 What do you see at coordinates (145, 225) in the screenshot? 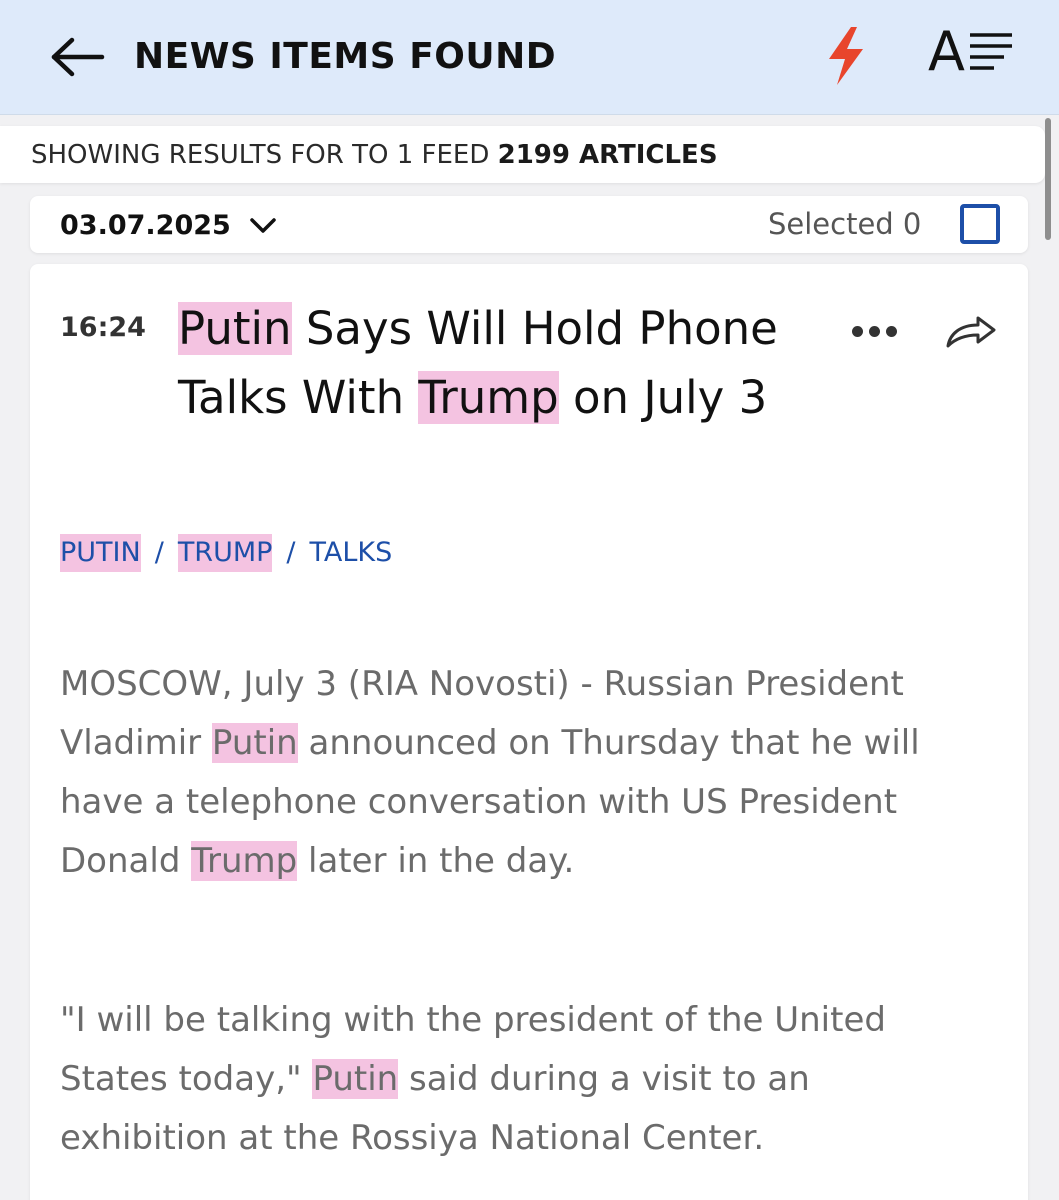
I see `date-label: 03.07.2025` at bounding box center [145, 225].